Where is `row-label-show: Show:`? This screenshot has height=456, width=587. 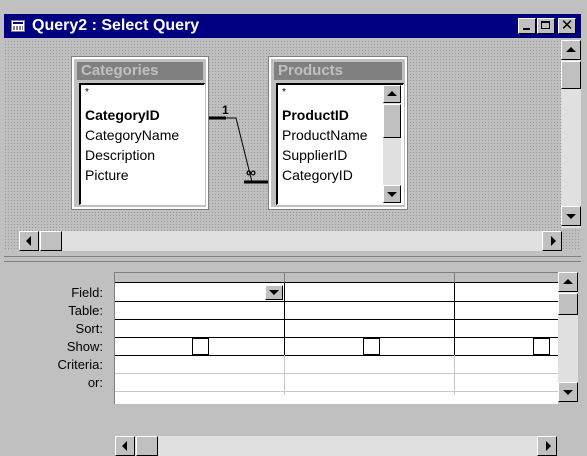
row-label-show: Show: is located at coordinates (84, 346).